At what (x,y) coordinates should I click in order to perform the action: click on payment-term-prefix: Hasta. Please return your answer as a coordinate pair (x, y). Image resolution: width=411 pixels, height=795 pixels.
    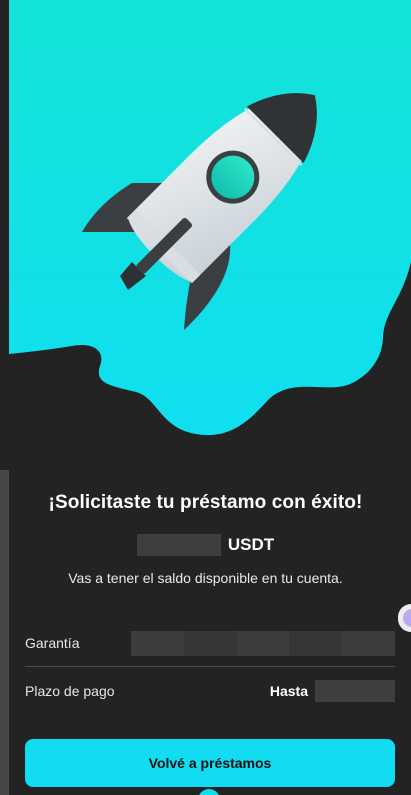
    Looking at the image, I should click on (288, 691).